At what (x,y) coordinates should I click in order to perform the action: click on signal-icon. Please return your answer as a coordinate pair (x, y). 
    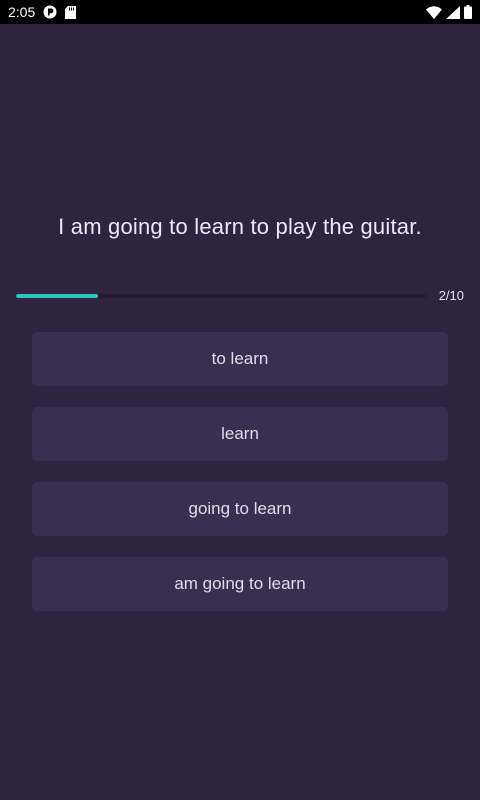
    Looking at the image, I should click on (453, 12).